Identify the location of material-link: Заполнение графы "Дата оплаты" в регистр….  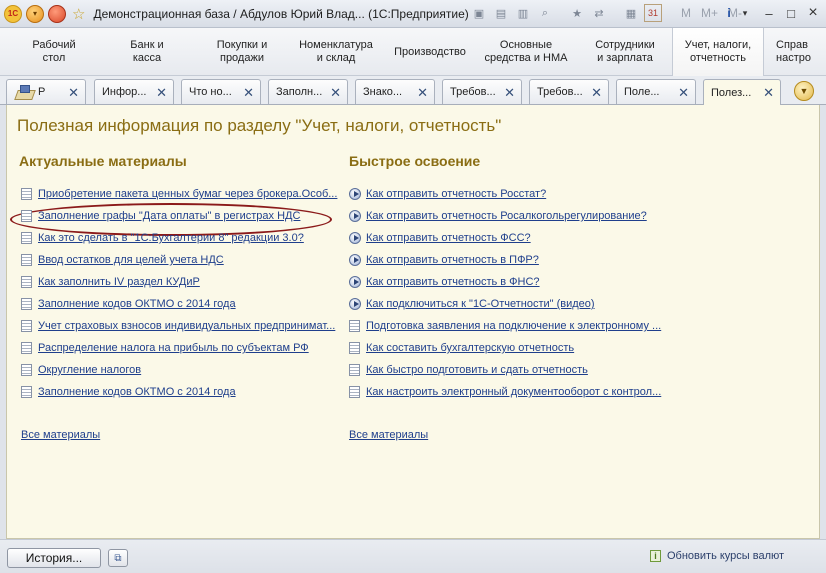
(169, 216).